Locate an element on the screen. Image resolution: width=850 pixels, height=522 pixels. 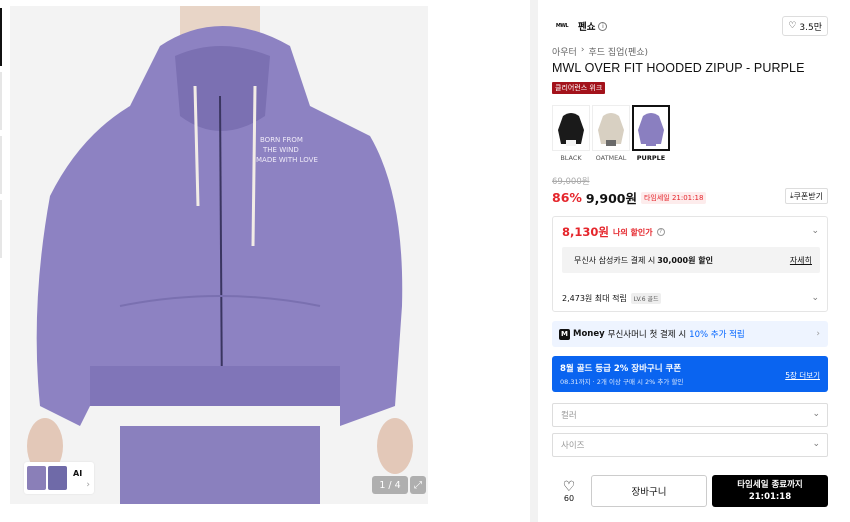
action-bar: ♡ 60 장바구니 타임세일 종료까지 21:01:18 is located at coordinates (690, 491).